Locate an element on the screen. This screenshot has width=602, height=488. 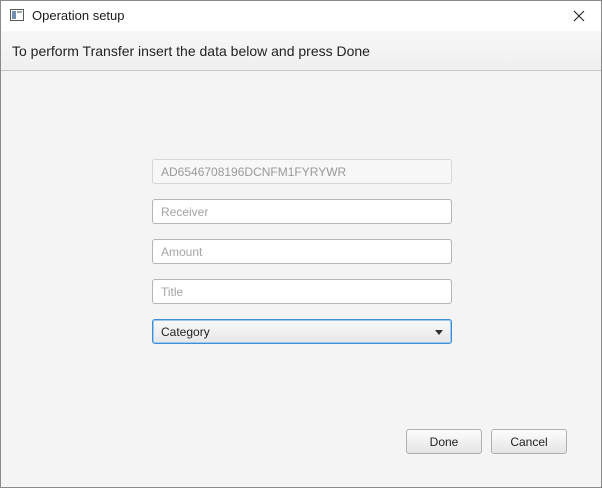
category-dropdown: Category is located at coordinates (302, 331).